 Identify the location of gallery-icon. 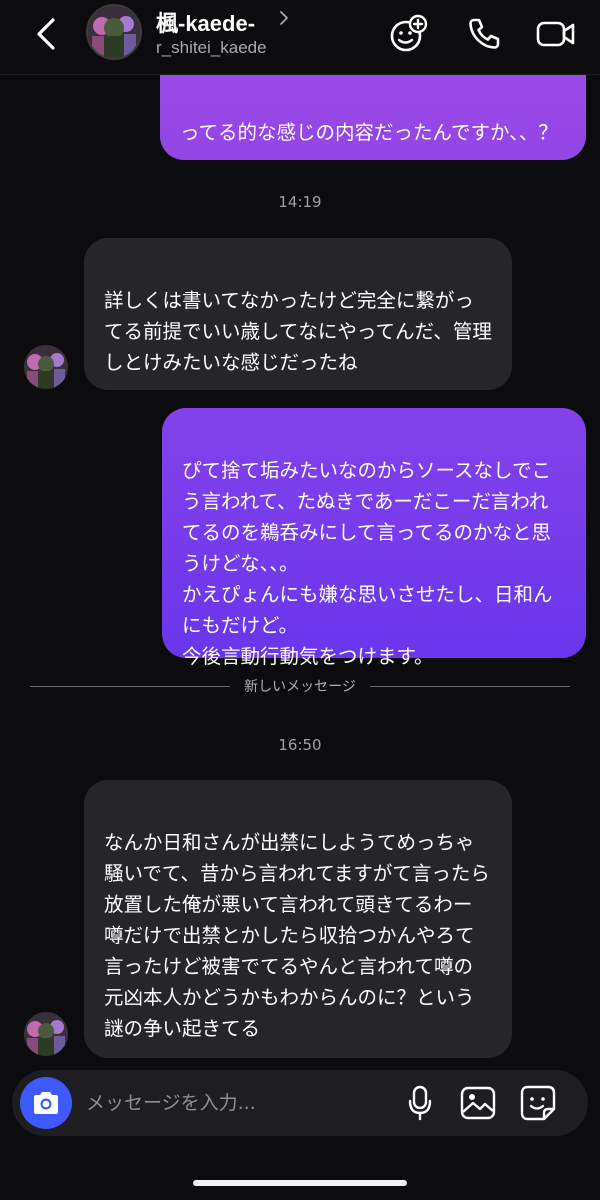
(478, 1103).